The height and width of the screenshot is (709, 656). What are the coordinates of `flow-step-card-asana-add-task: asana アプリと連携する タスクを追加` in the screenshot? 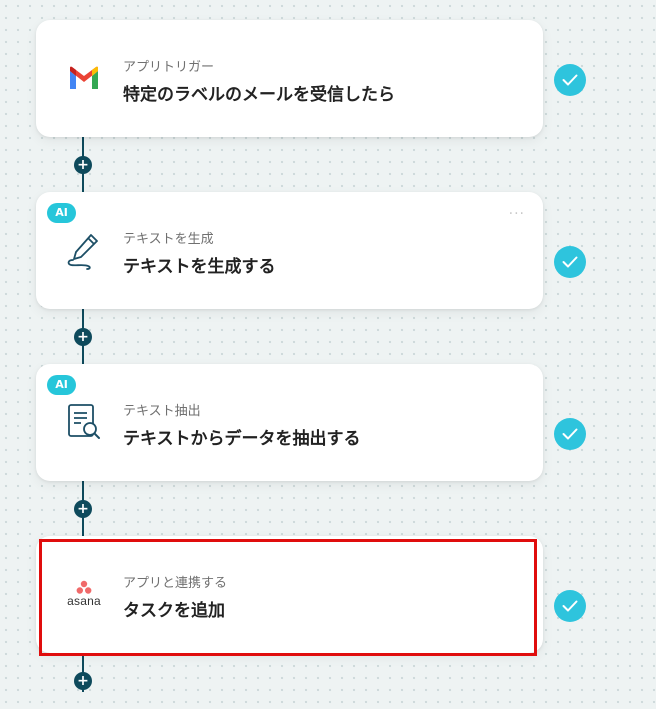 It's located at (289, 594).